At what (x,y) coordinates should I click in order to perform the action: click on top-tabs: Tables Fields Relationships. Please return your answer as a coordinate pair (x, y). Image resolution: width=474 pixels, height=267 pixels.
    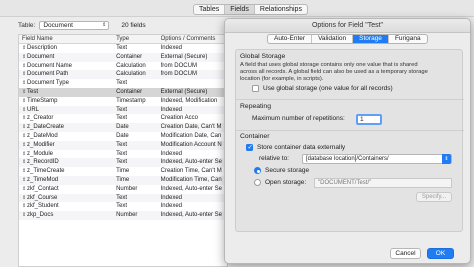
    Looking at the image, I should click on (250, 9).